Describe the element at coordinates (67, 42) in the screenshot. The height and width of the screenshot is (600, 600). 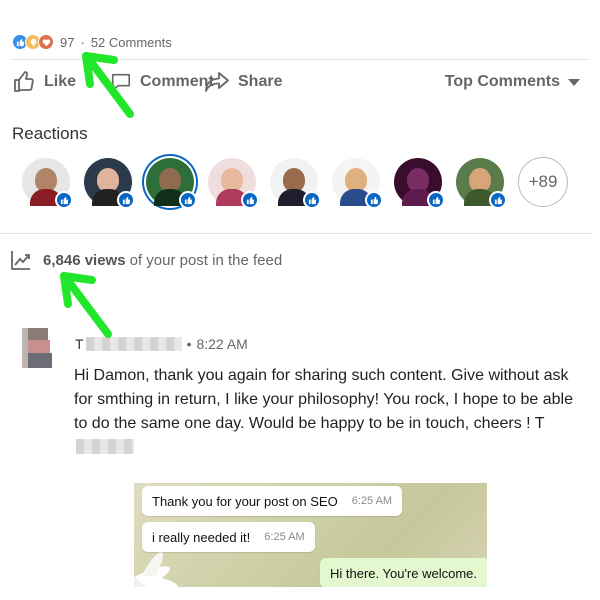
I see `reaction-count: 97` at that location.